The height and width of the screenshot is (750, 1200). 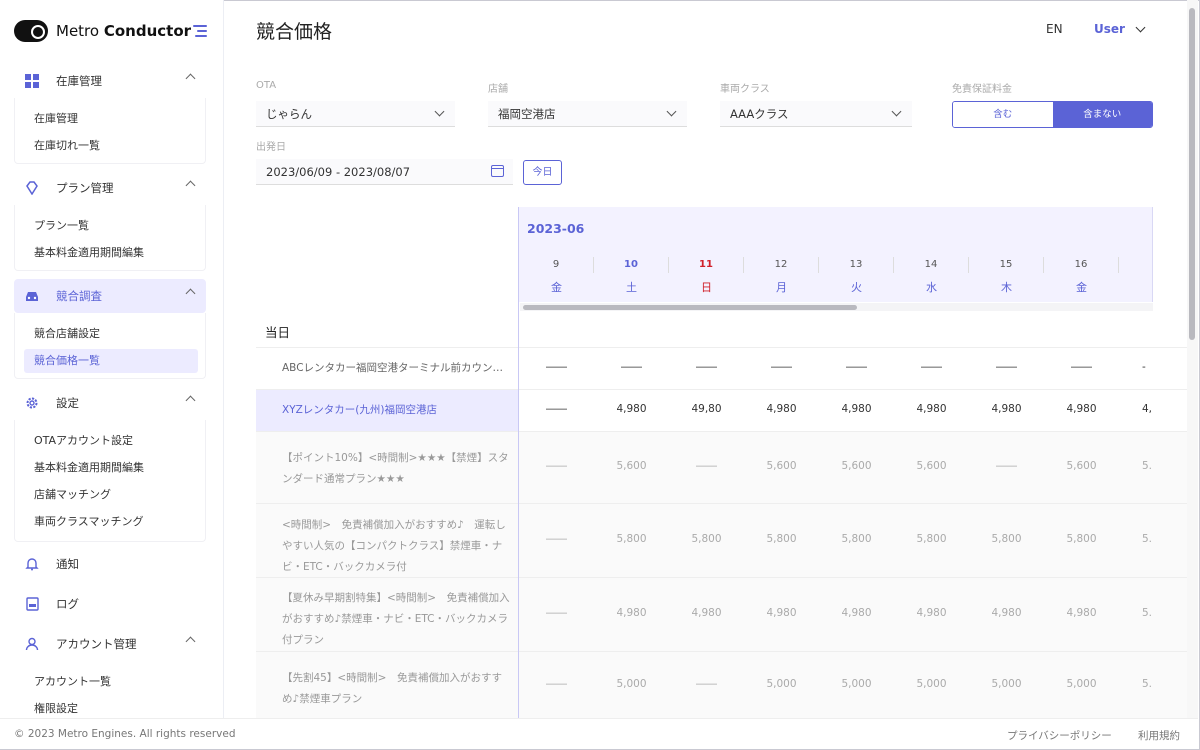 What do you see at coordinates (31, 31) in the screenshot?
I see `logo-icon` at bounding box center [31, 31].